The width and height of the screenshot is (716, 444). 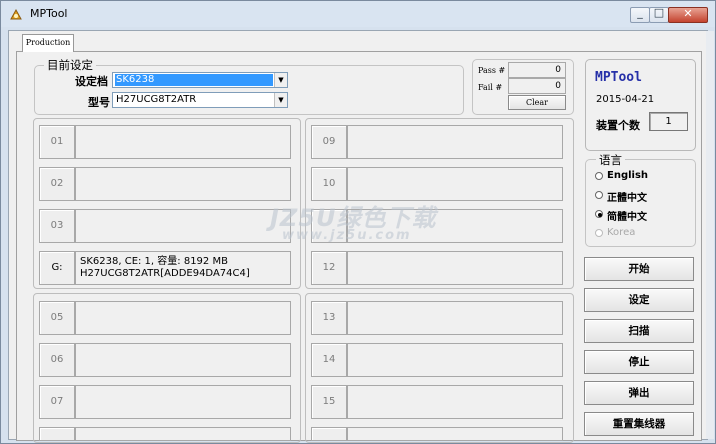 I want to click on port-13-info, so click(x=455, y=318).